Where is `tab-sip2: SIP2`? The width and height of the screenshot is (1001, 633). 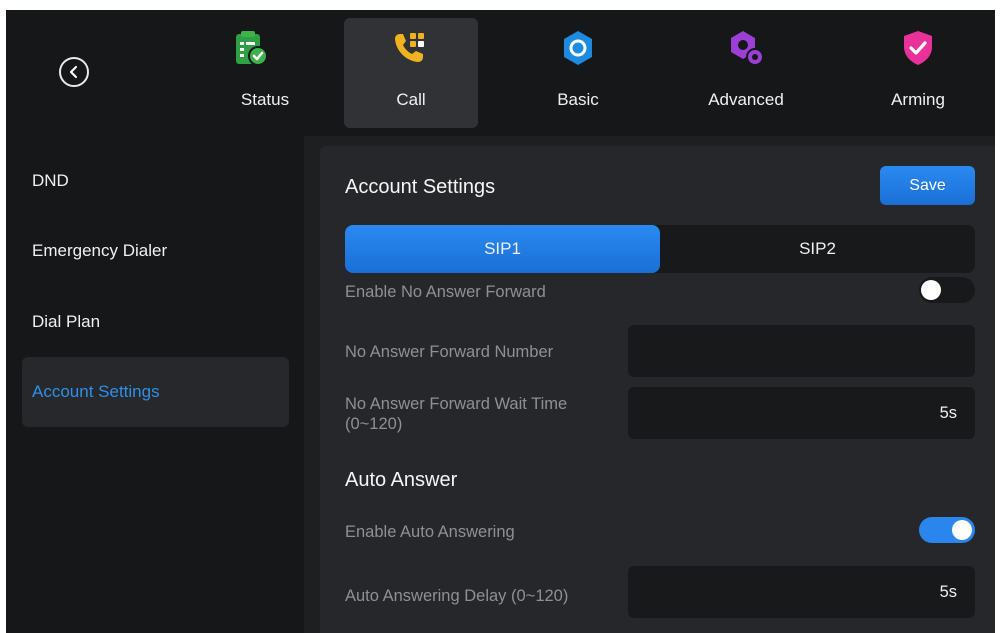
tab-sip2: SIP2 is located at coordinates (817, 249).